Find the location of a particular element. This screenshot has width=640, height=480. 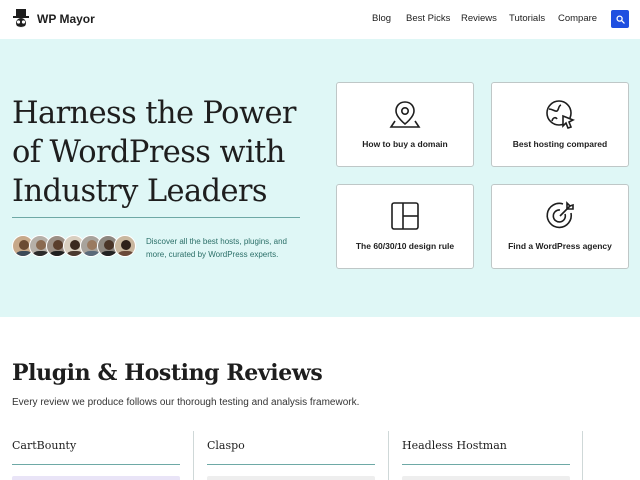

review-column-divider is located at coordinates (611, 455).